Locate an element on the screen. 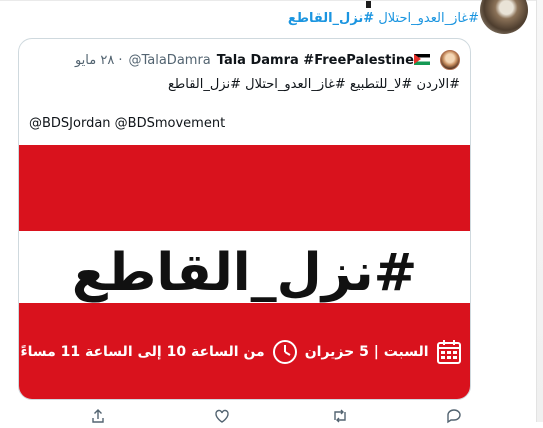 Image resolution: width=543 pixels, height=428 pixels. quoted-avatar is located at coordinates (450, 60).